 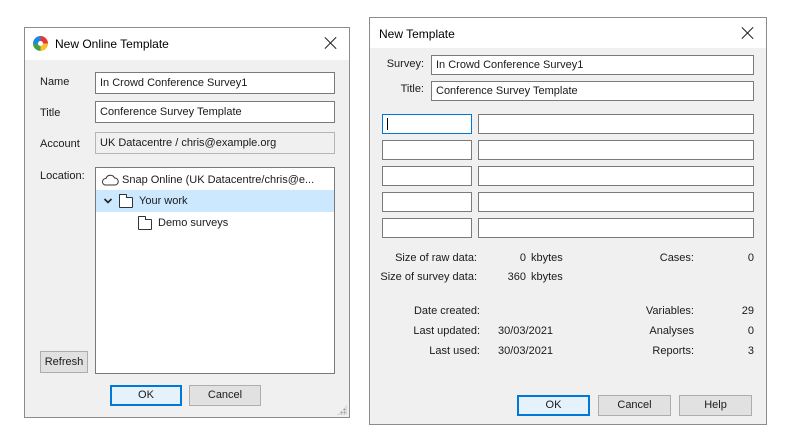 What do you see at coordinates (112, 44) in the screenshot?
I see `dialog-title: New Online Template` at bounding box center [112, 44].